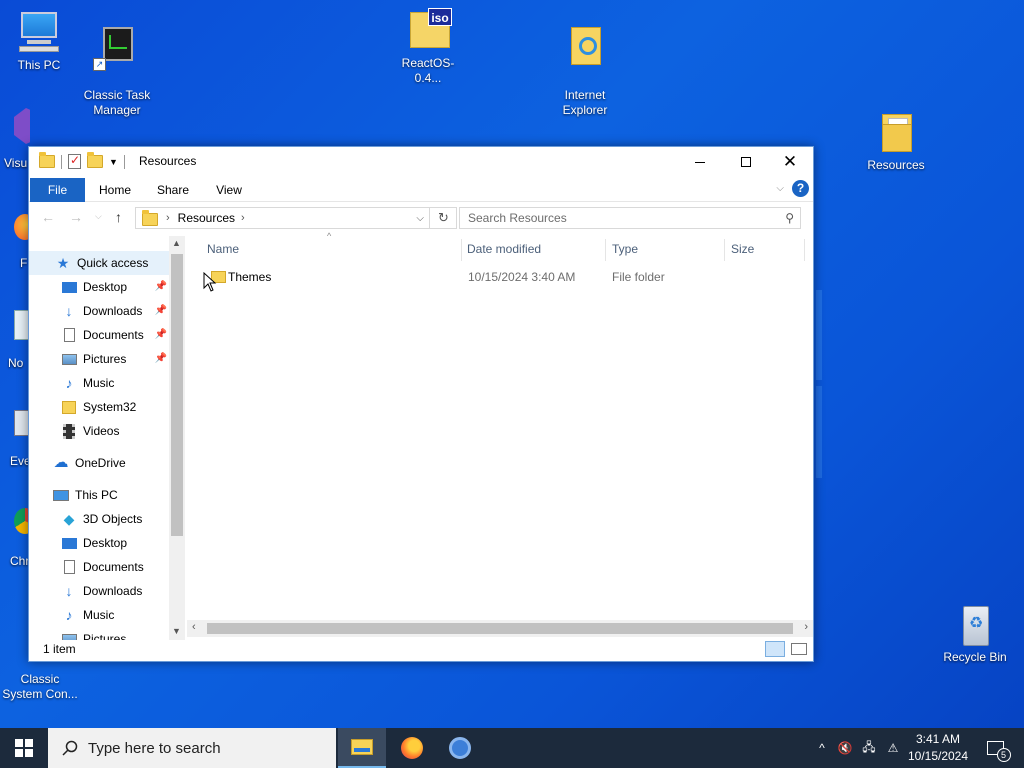  Describe the element at coordinates (421, 189) in the screenshot. I see `ribbon: File Home Share View ⌵ ?` at that location.